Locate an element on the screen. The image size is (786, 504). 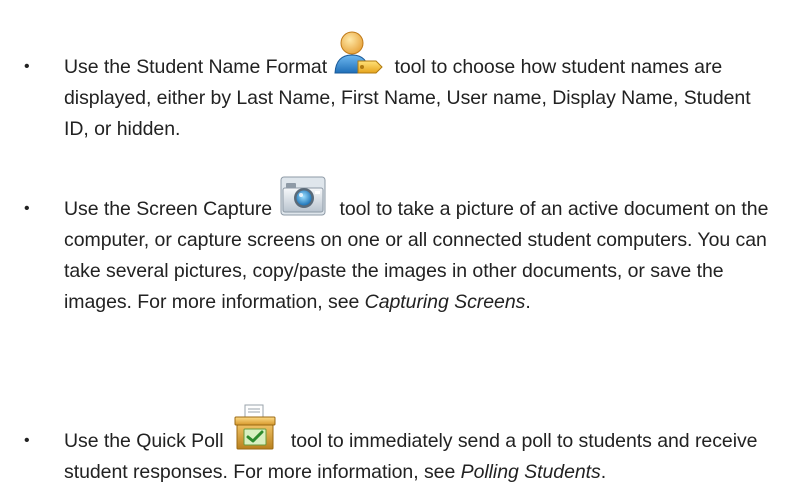
quick-poll-icon is located at coordinates (255, 428).